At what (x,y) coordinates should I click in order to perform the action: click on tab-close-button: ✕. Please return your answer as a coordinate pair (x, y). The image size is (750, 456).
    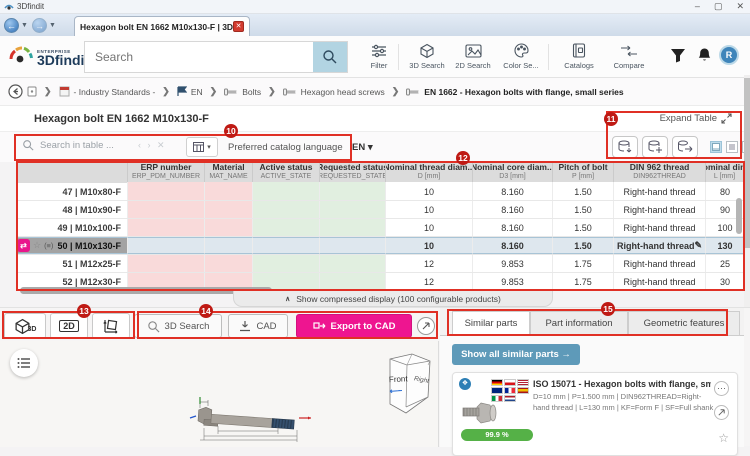
    Looking at the image, I should click on (238, 26).